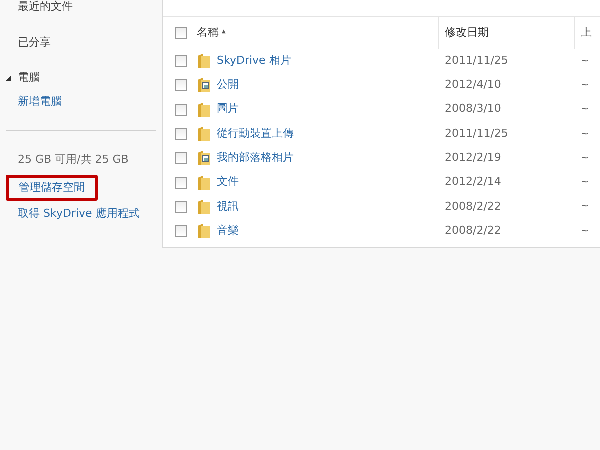 The width and height of the screenshot is (600, 450). What do you see at coordinates (8, 78) in the screenshot?
I see `expand-arrow-icon` at bounding box center [8, 78].